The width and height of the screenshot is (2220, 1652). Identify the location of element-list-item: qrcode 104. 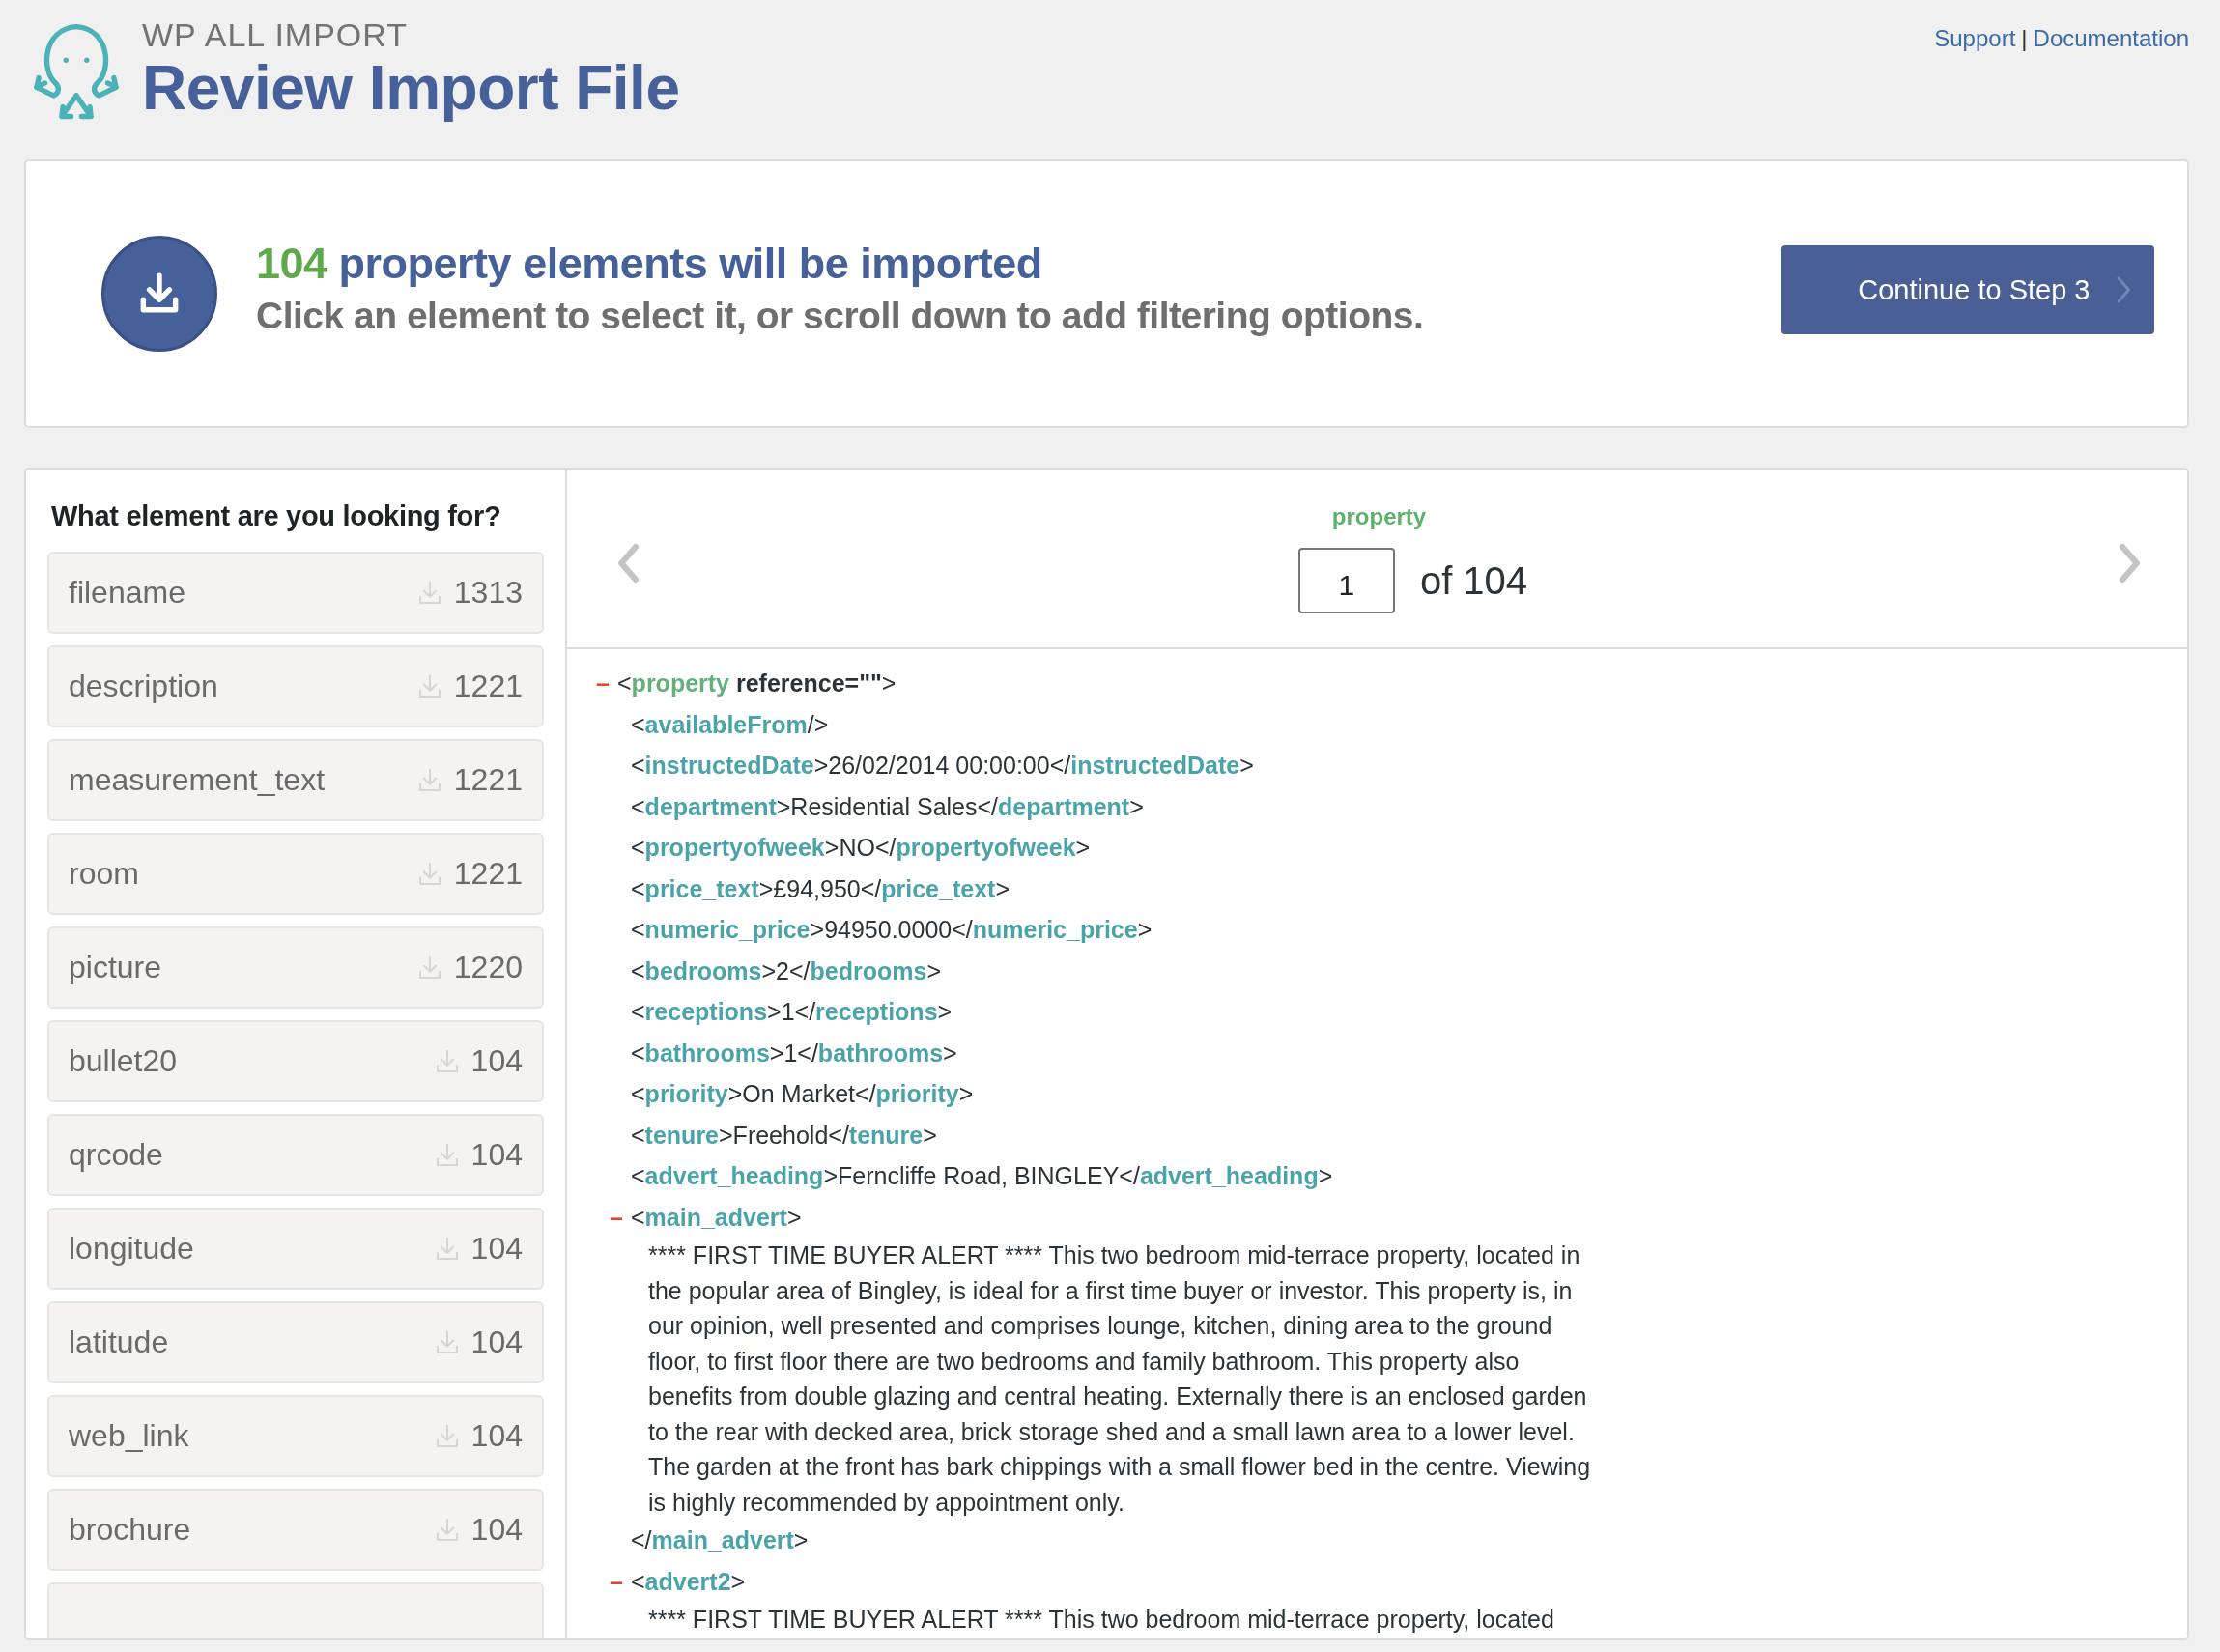
(295, 1155).